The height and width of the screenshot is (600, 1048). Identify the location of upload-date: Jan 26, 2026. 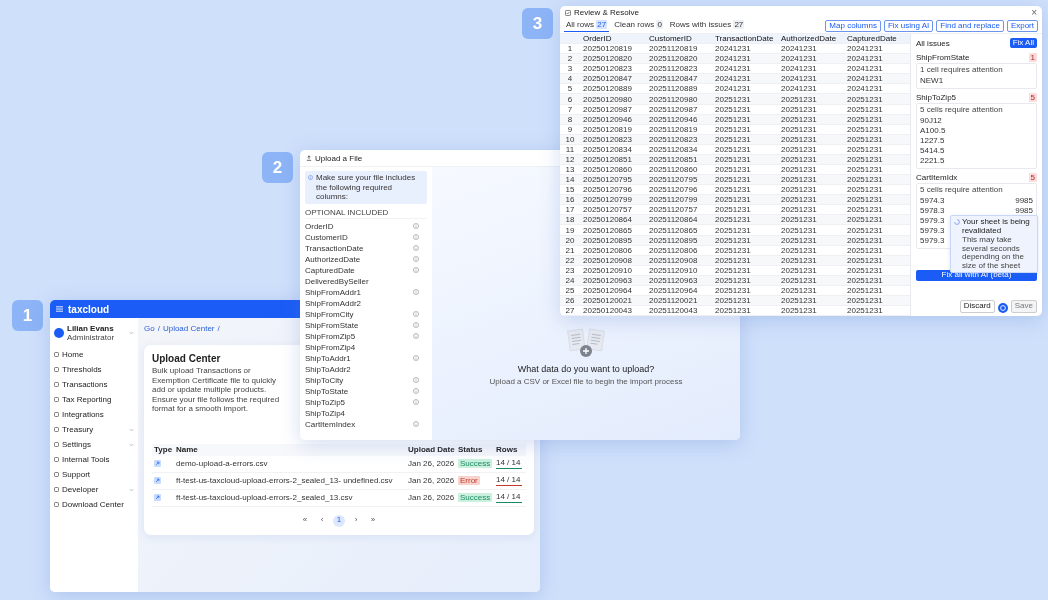
(432, 463).